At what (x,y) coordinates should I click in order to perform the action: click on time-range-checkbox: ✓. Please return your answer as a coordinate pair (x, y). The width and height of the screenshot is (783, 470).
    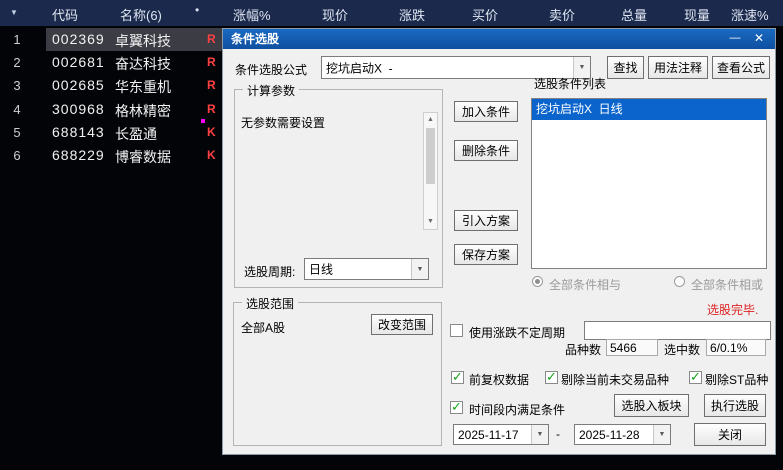
    Looking at the image, I should click on (456, 406).